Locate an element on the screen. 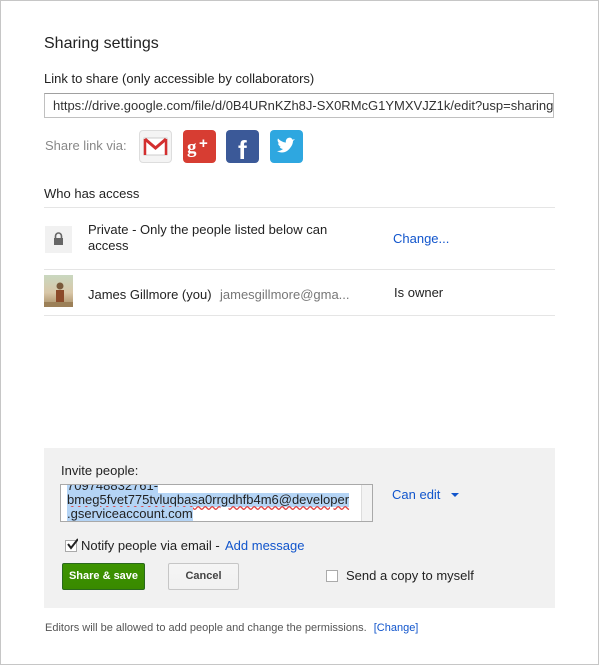 This screenshot has height=665, width=599. facebook-icon: f is located at coordinates (242, 147).